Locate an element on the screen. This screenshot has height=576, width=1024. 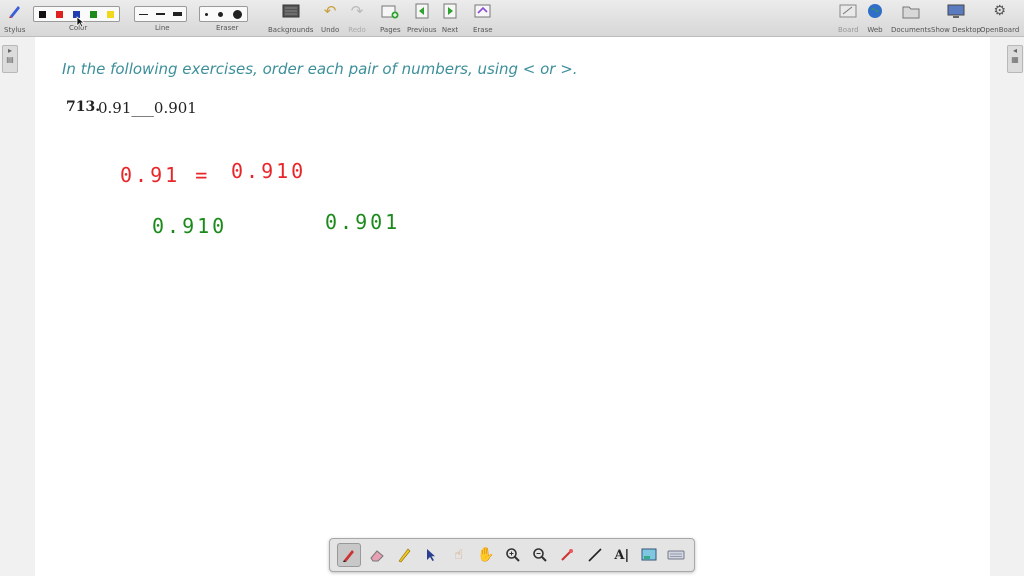
selector-tool-button is located at coordinates (431, 555).